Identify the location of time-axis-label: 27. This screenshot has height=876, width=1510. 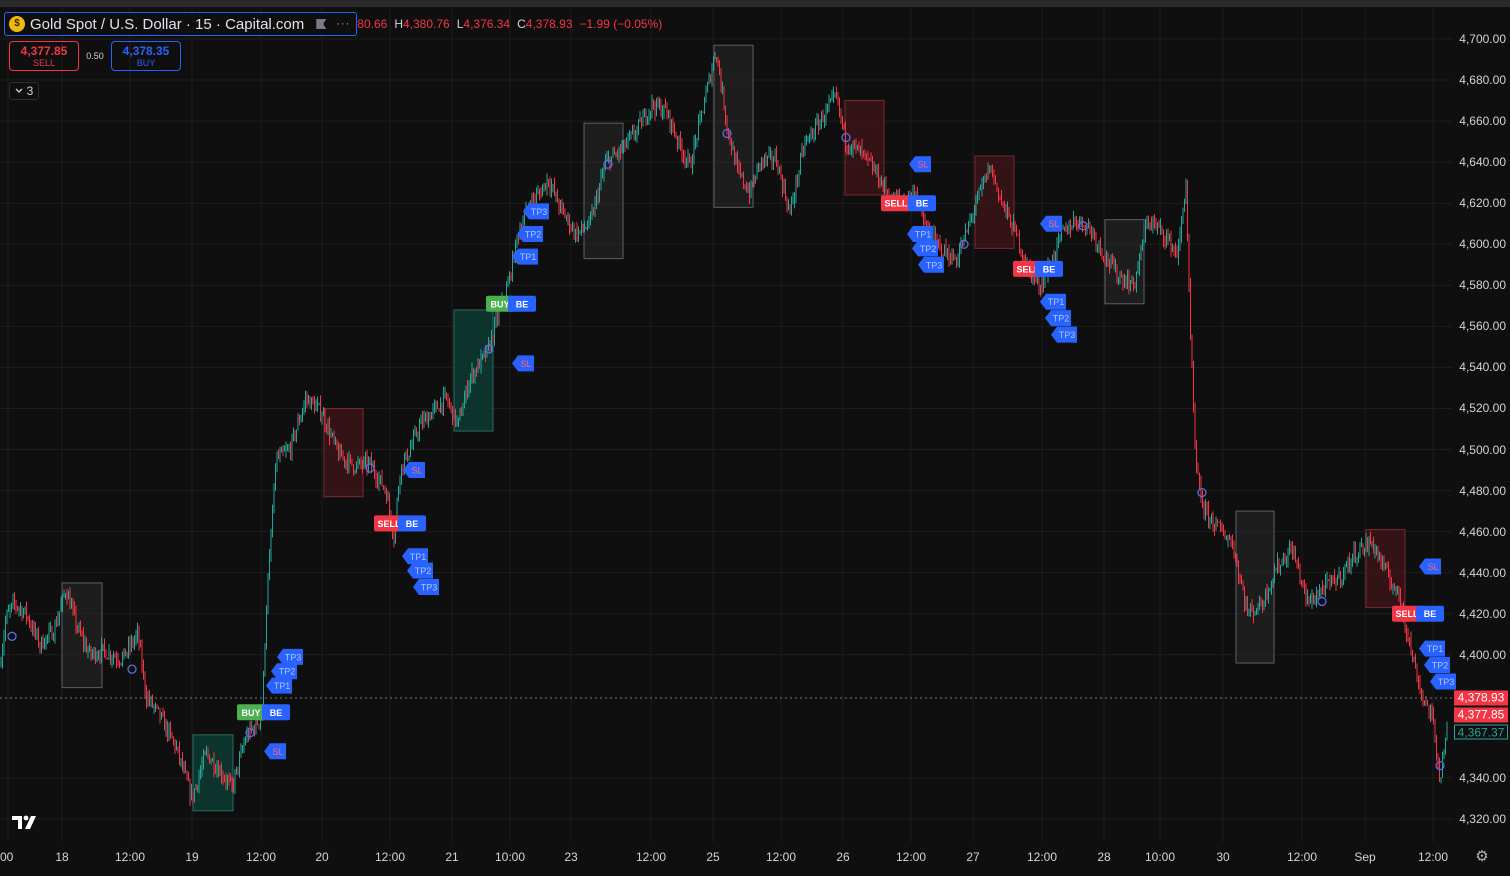
(973, 857).